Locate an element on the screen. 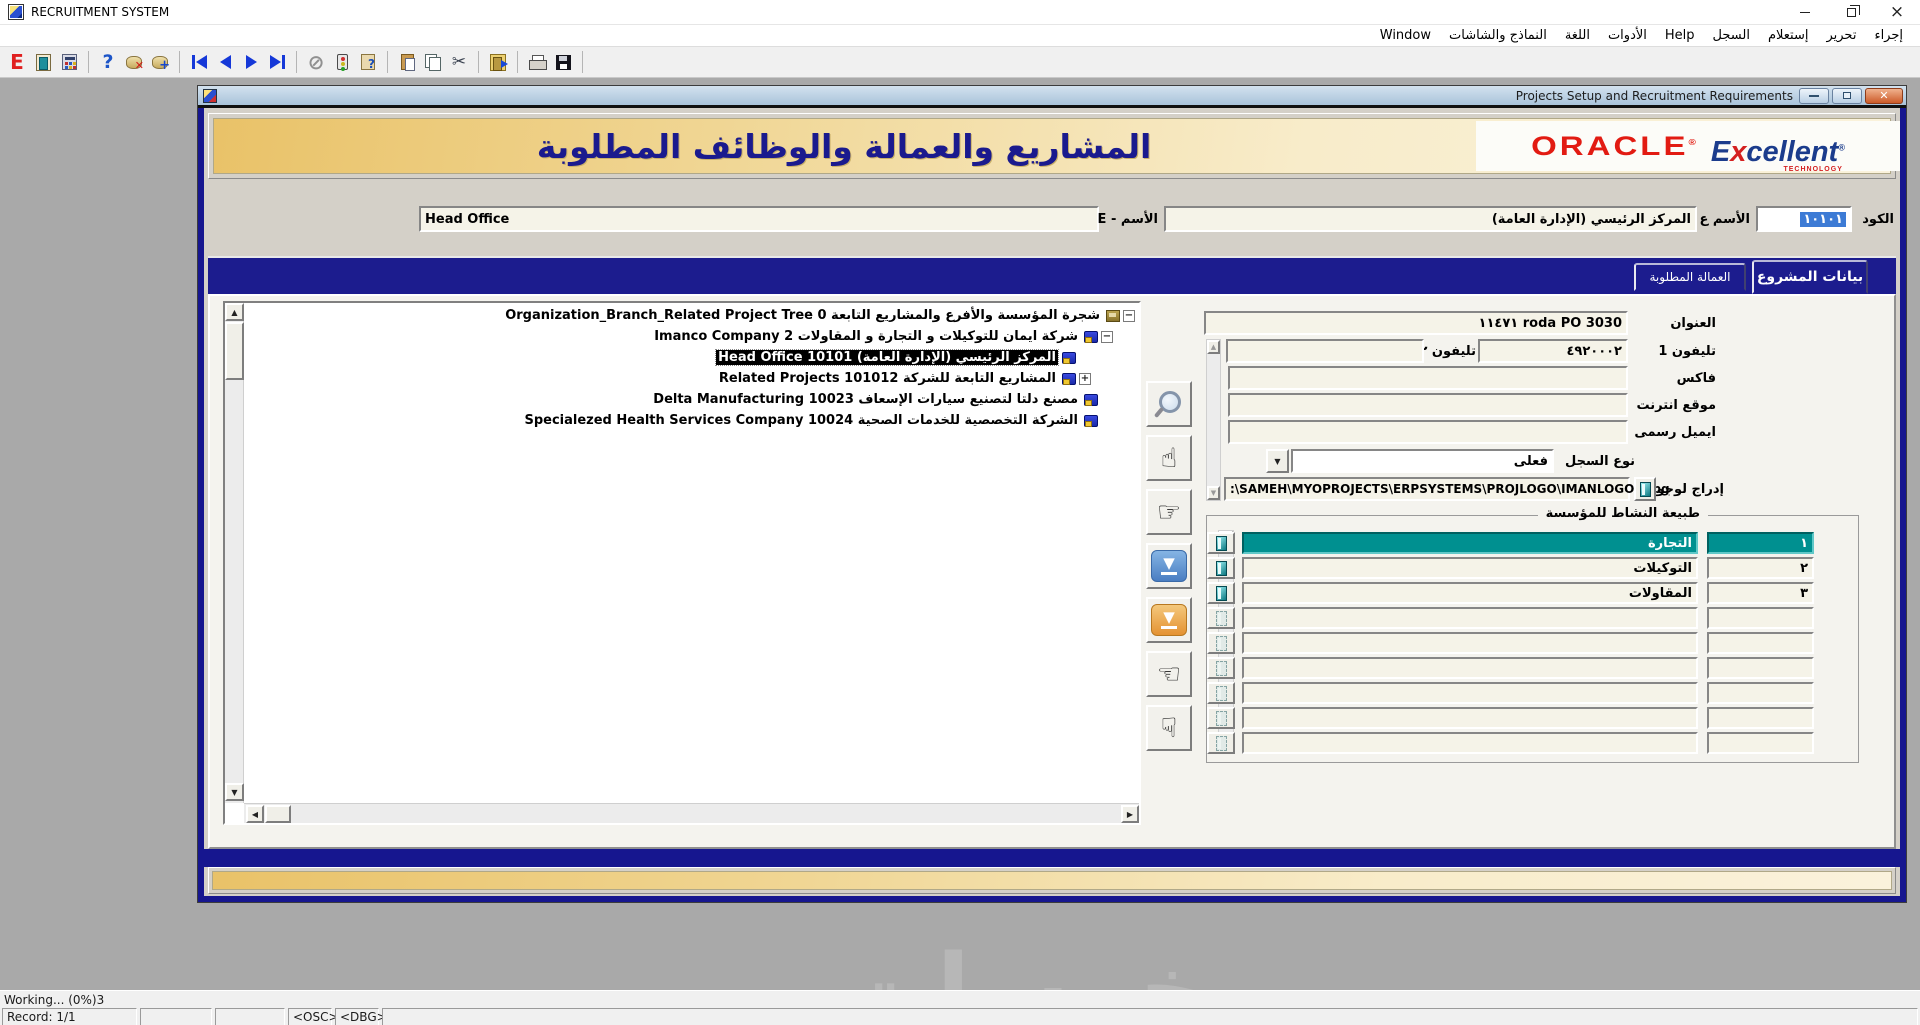  scroll-left-icon: ◀ is located at coordinates (255, 814).